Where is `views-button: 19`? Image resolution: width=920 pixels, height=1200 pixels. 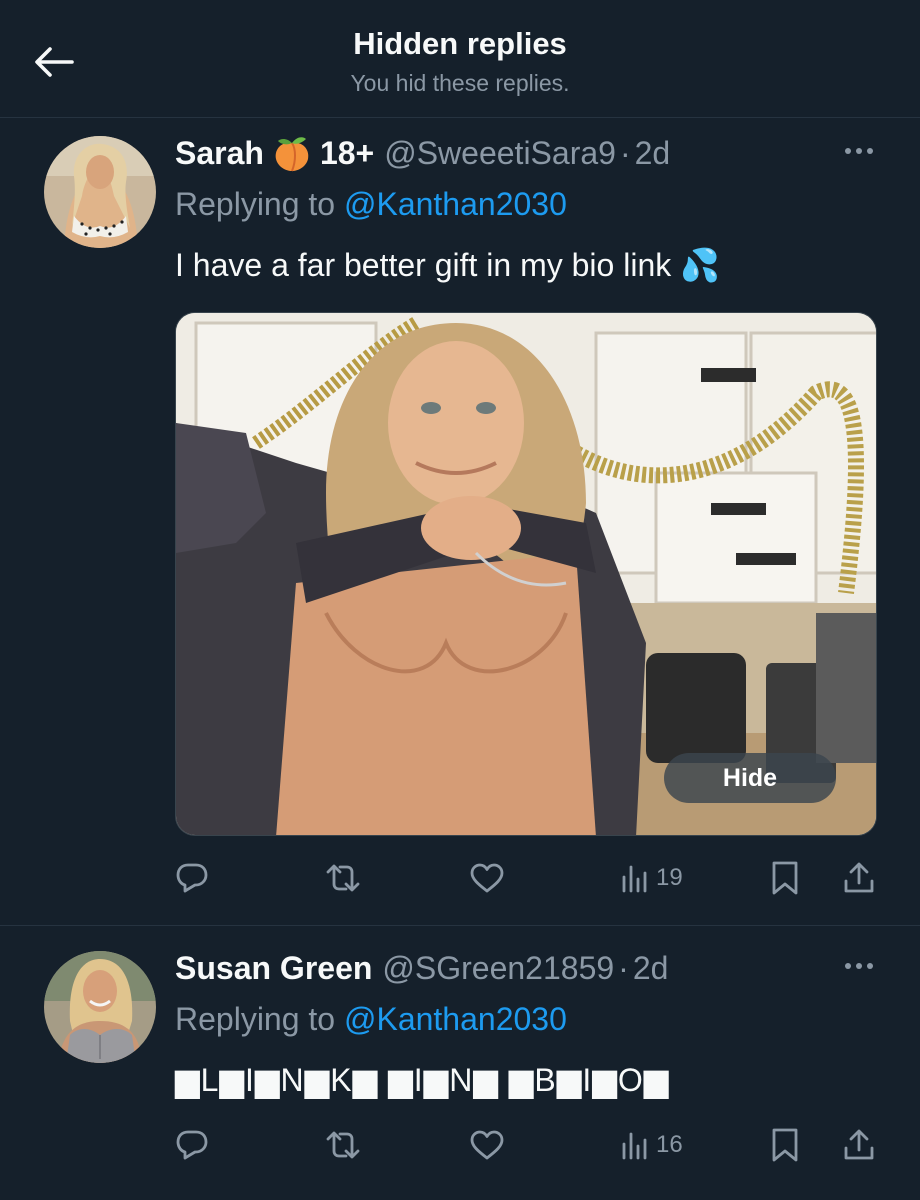 views-button: 19 is located at coordinates (651, 878).